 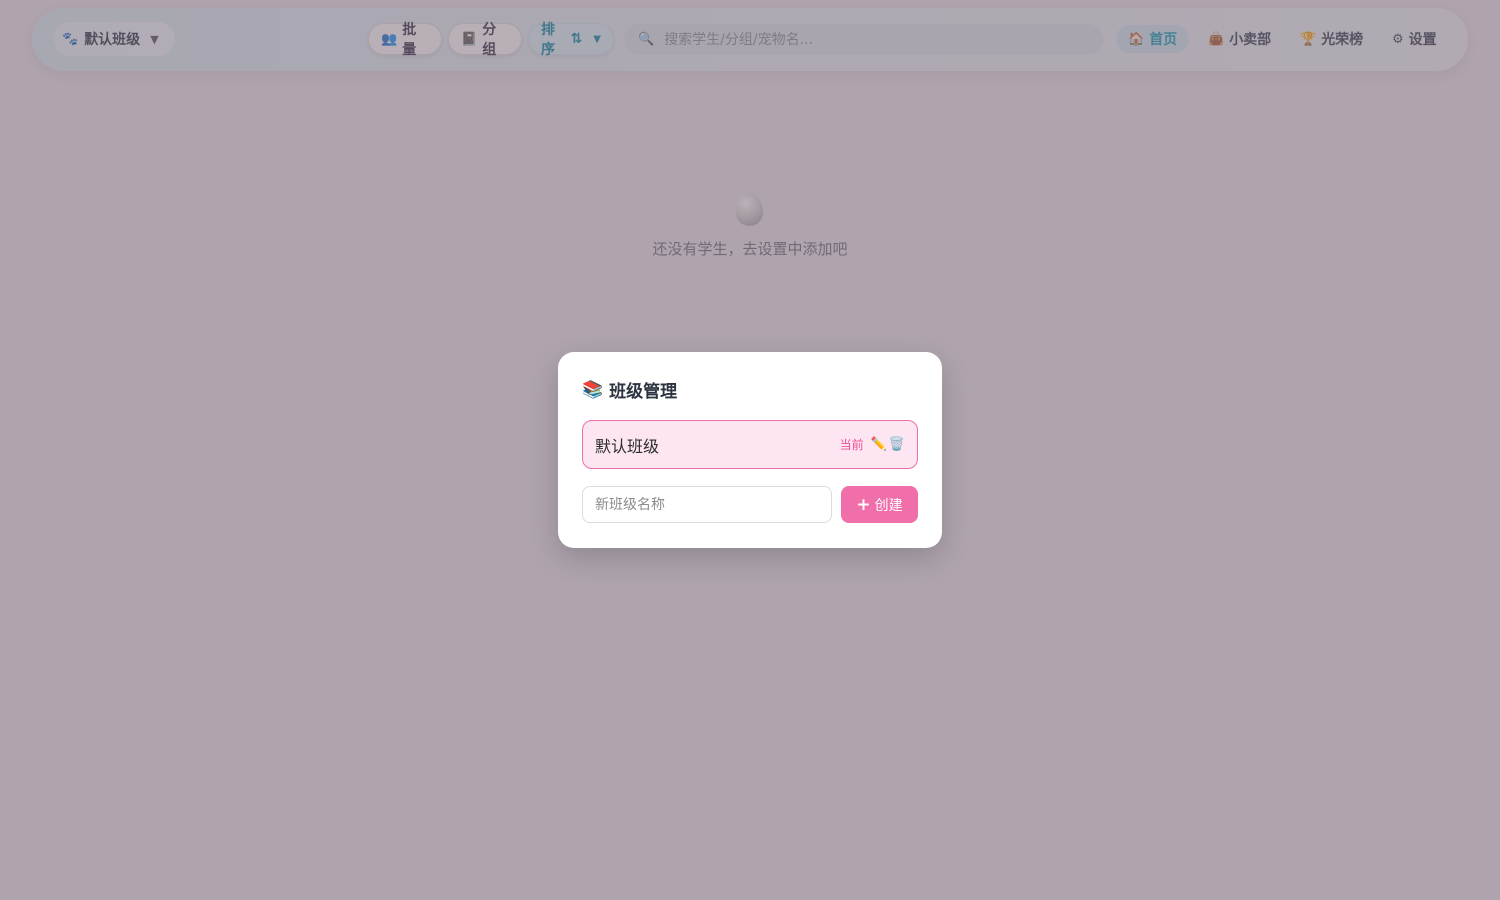 I want to click on dialog-title: 📚 班级管理, so click(x=630, y=390).